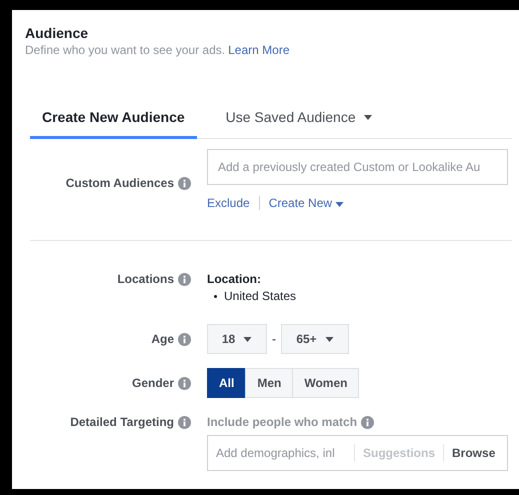  Describe the element at coordinates (306, 203) in the screenshot. I see `action-link: Create New` at that location.